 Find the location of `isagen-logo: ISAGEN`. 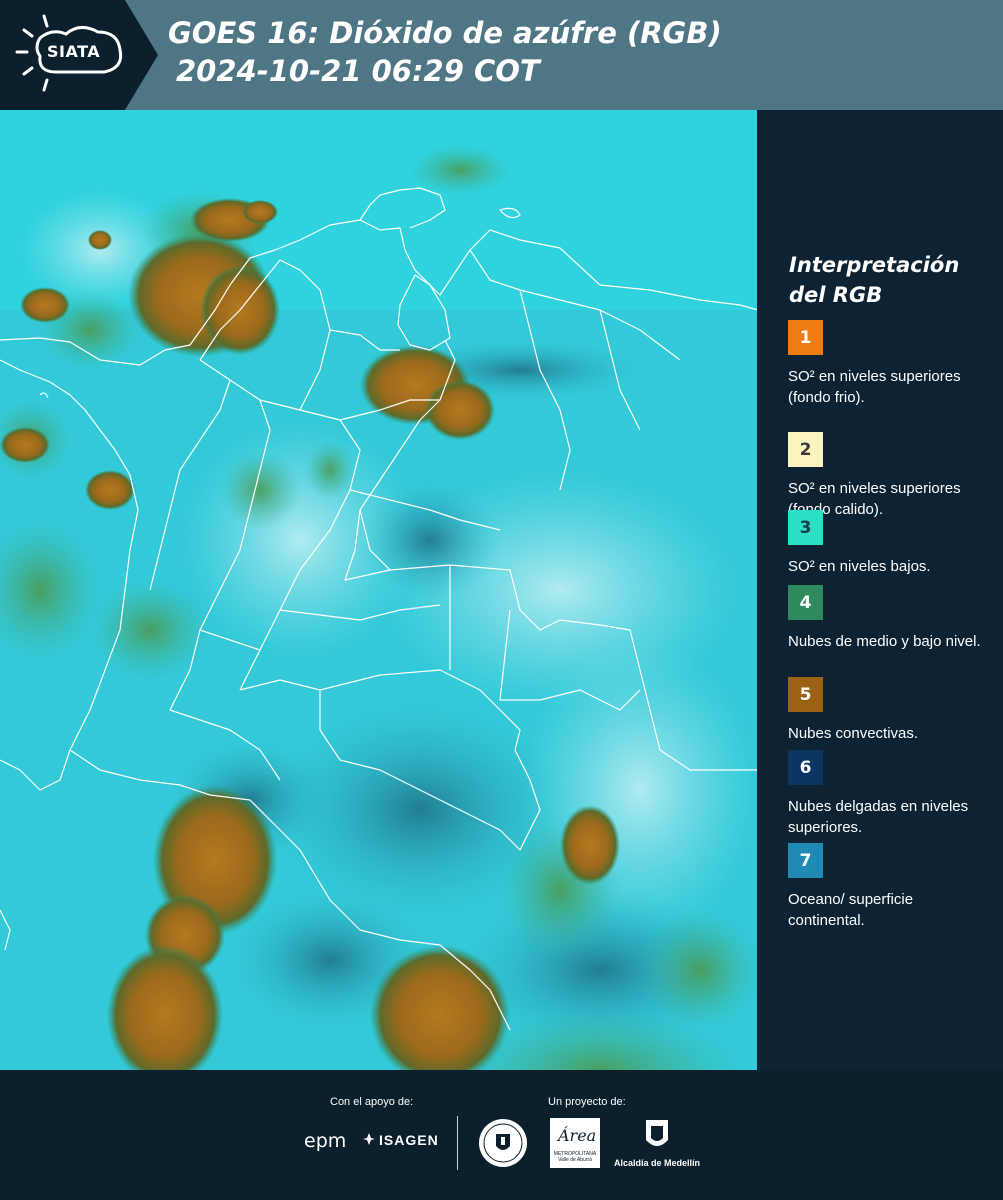

isagen-logo: ISAGEN is located at coordinates (400, 1140).